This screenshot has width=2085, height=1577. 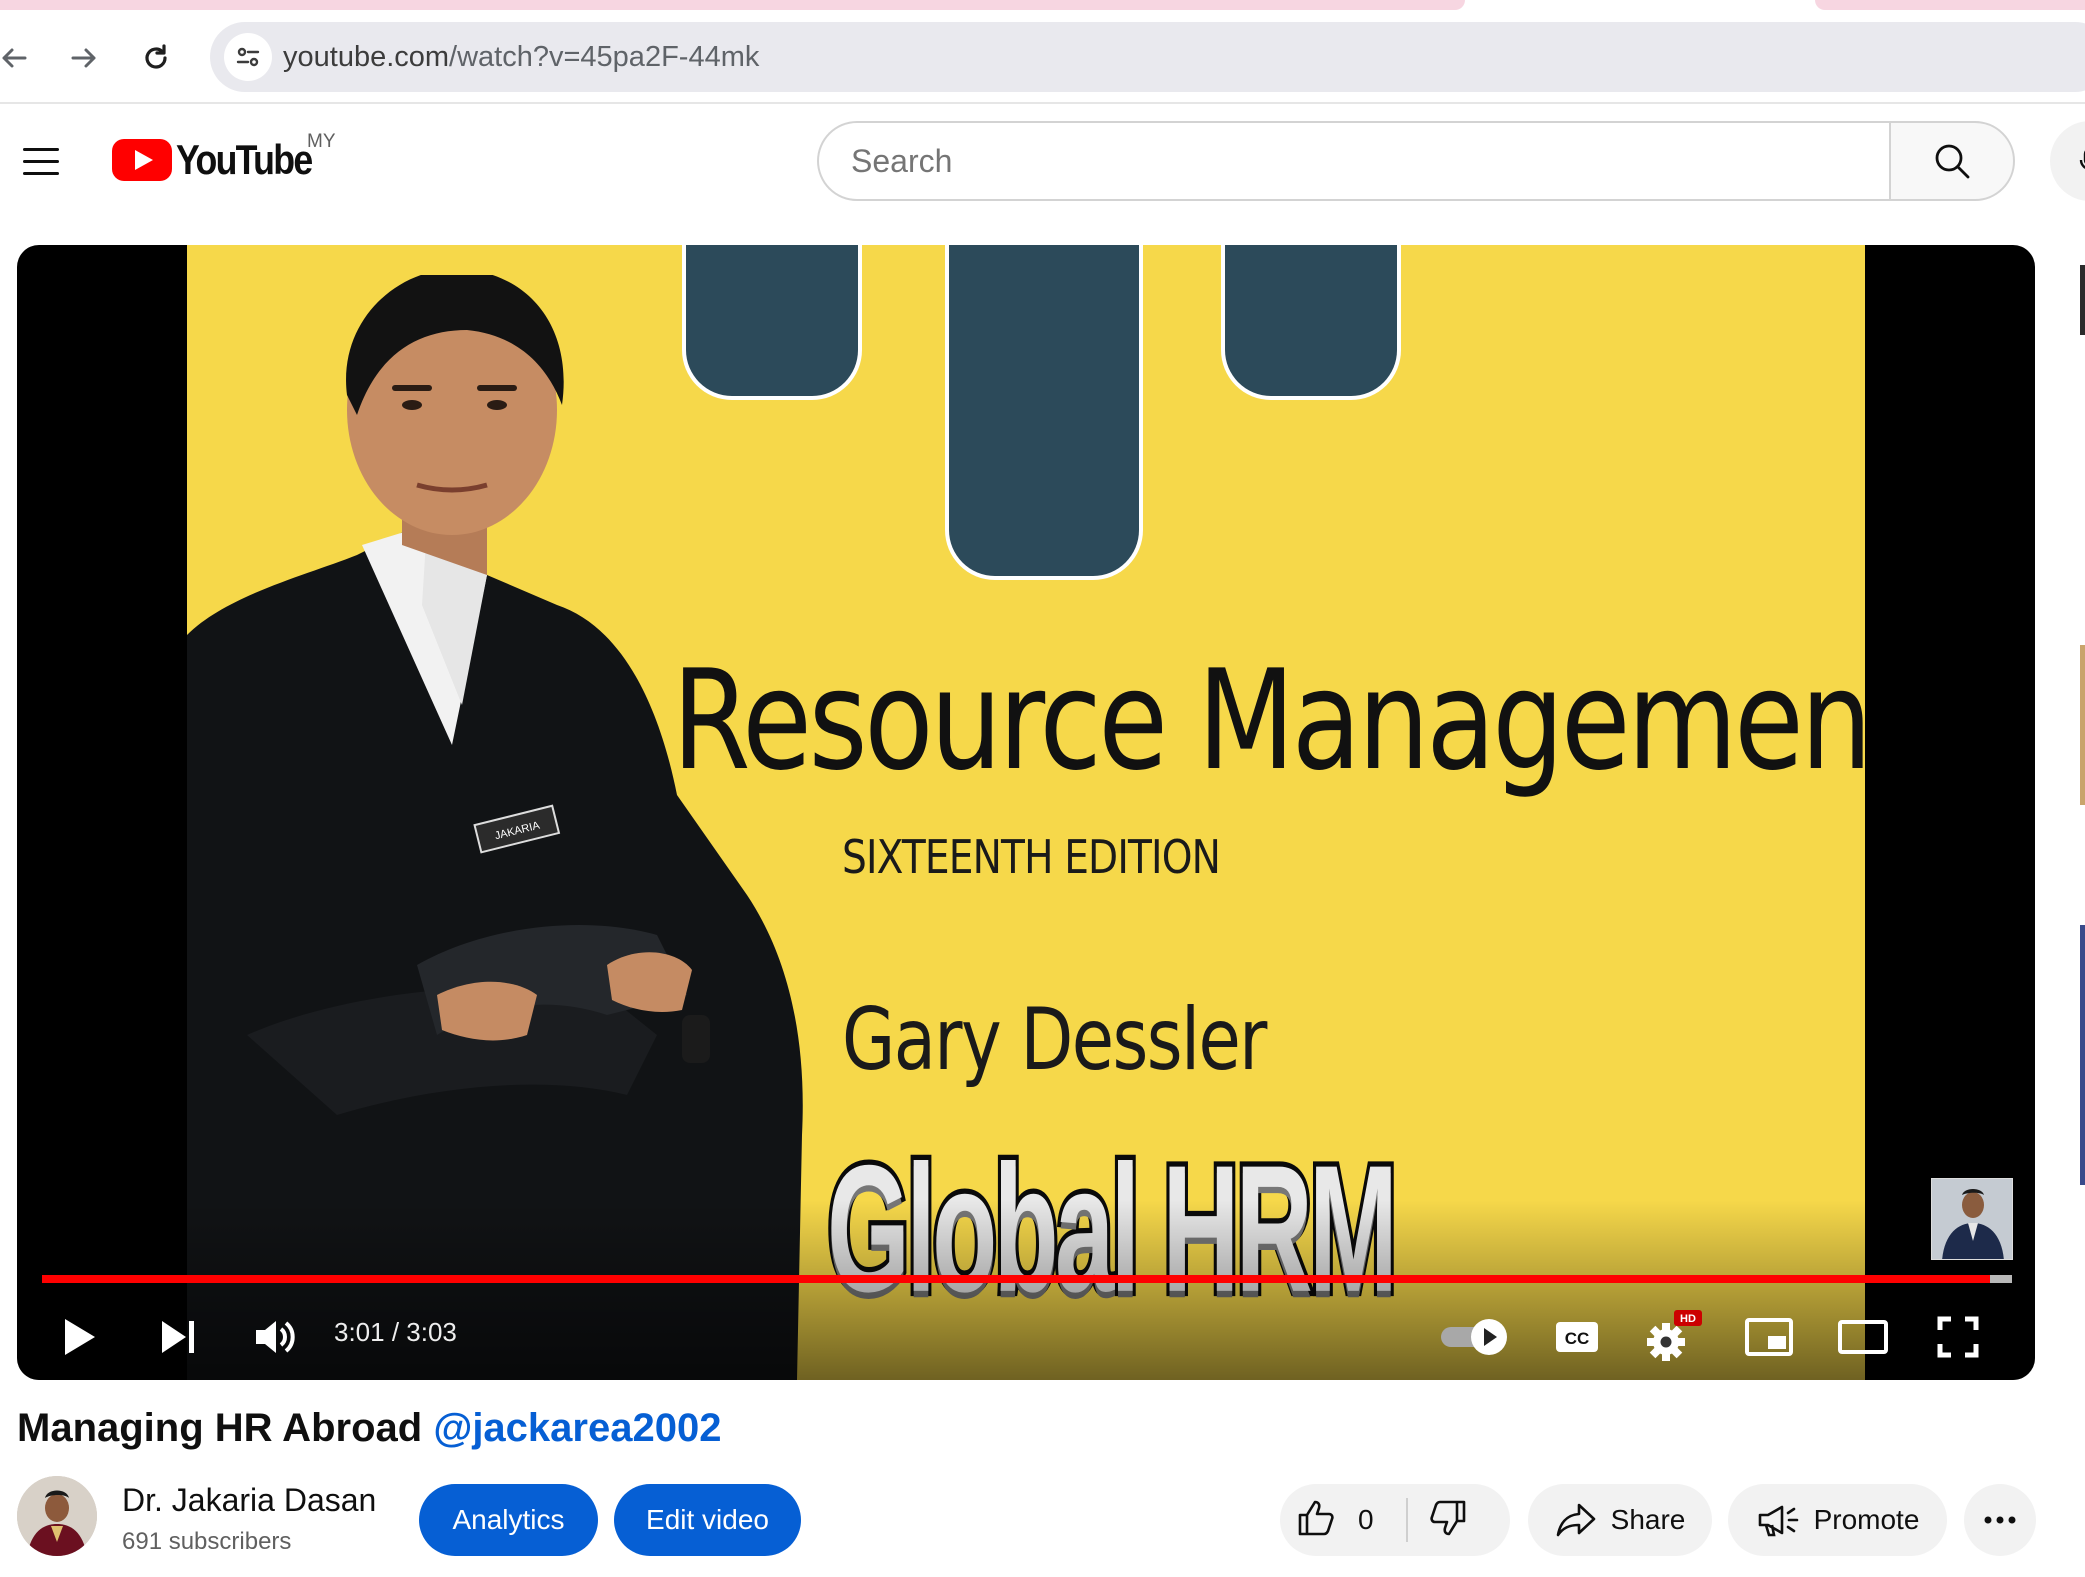 I want to click on search-box, so click(x=1354, y=161).